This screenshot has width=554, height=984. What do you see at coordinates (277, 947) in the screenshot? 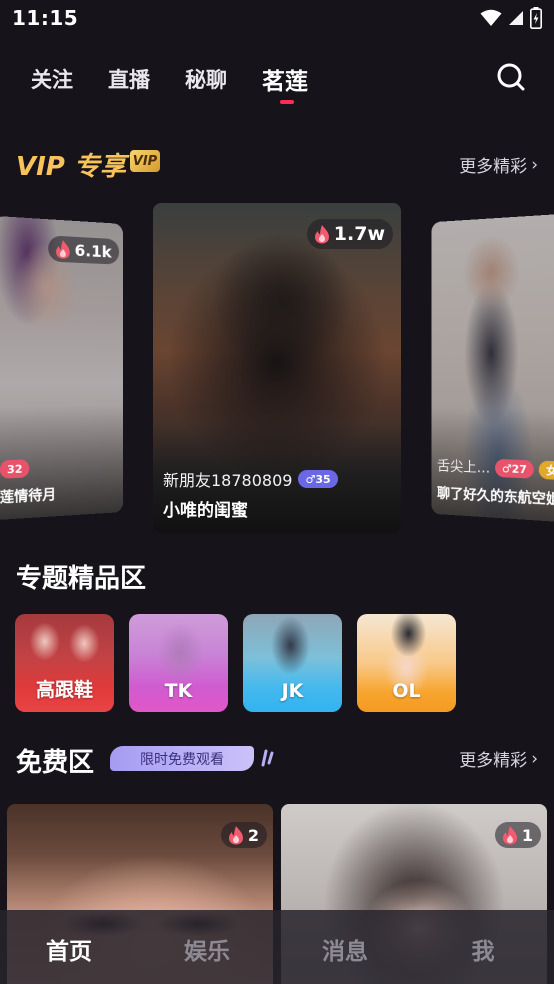
I see `bottom-nav: 首页 娱乐 消息 我` at bounding box center [277, 947].